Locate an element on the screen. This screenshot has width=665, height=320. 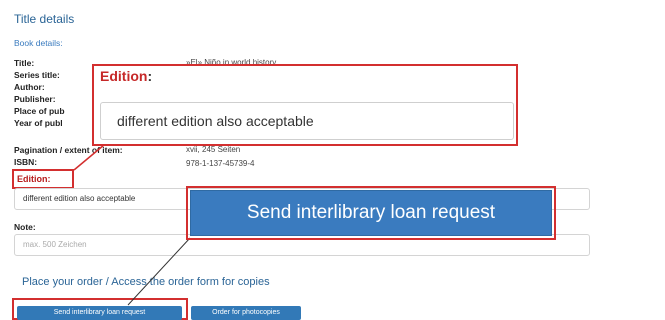
send-callout-line is located at coordinates (159, 271).